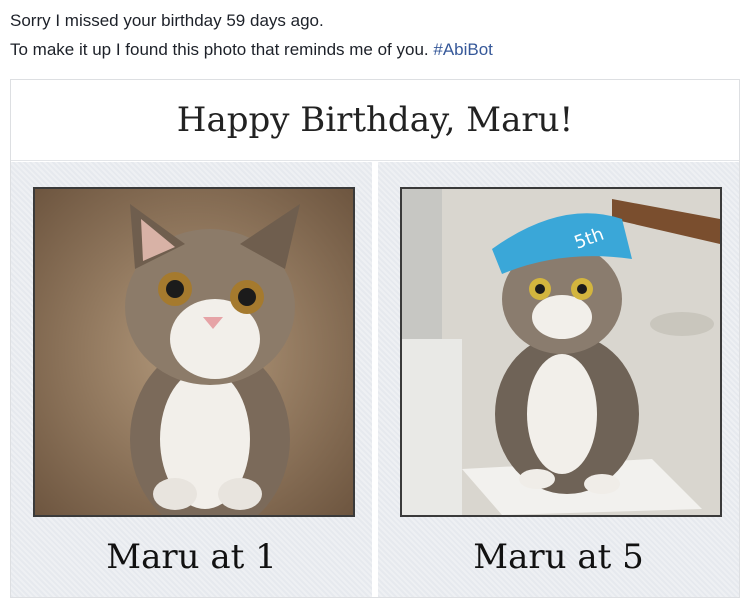 This screenshot has width=752, height=610. What do you see at coordinates (558, 557) in the screenshot?
I see `caption-right: Maru at 5` at bounding box center [558, 557].